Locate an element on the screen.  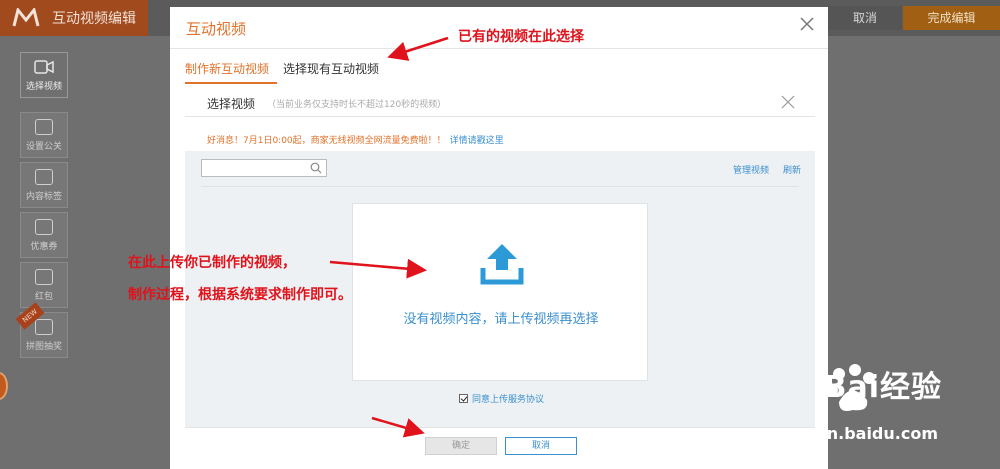
tool-tags: 内容标签 is located at coordinates (44, 185).